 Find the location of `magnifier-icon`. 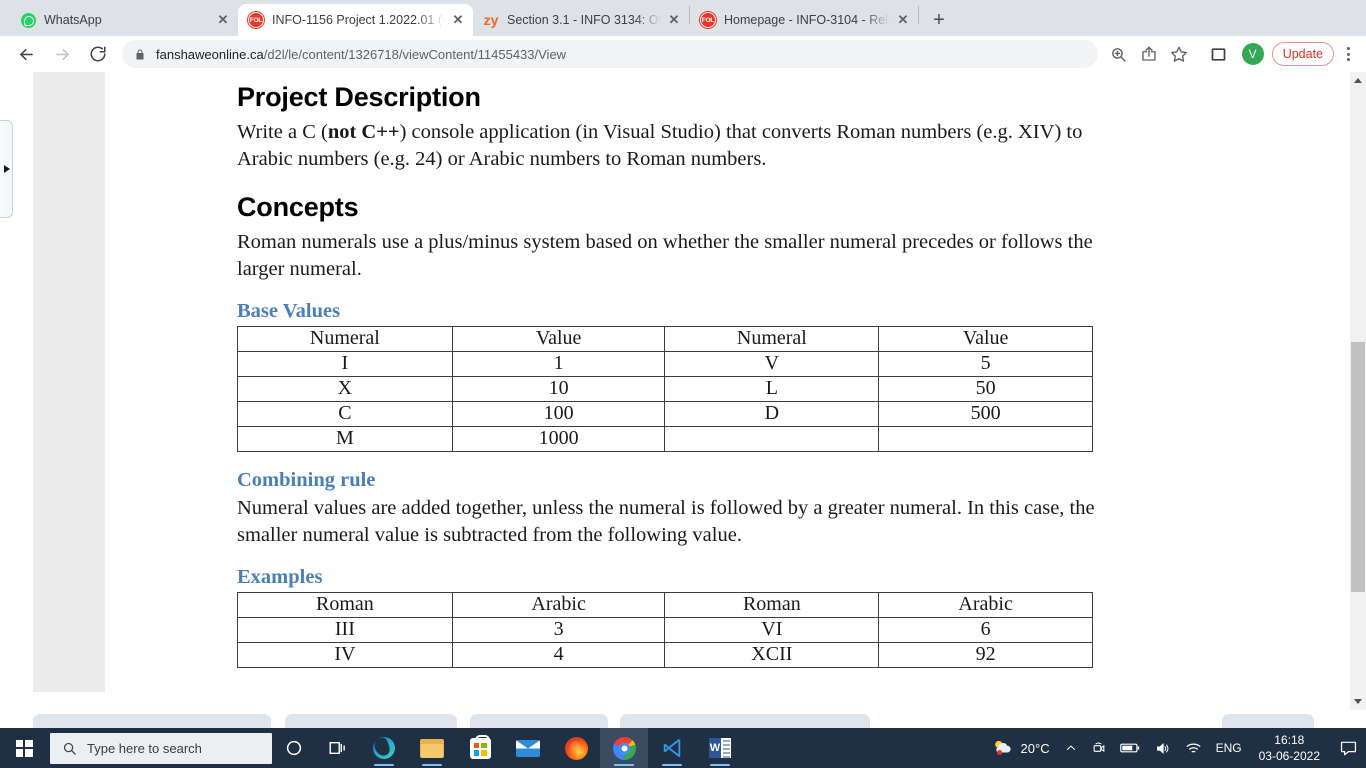

magnifier-icon is located at coordinates (69, 748).